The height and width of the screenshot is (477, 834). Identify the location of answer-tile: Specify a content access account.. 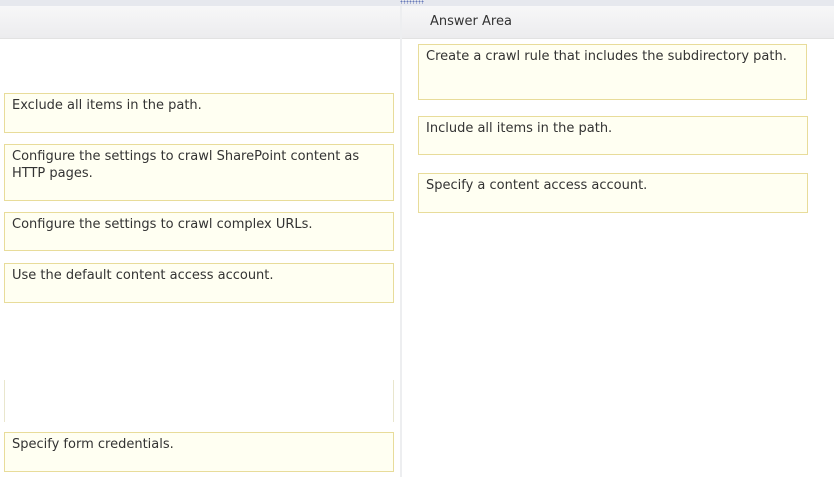
(613, 193).